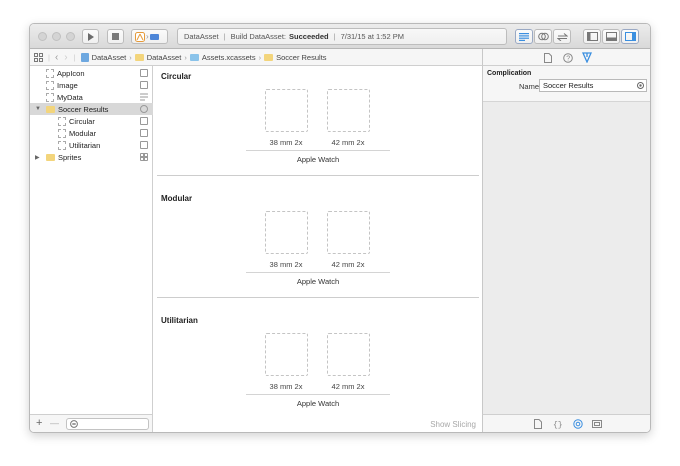 The image size is (680, 466). What do you see at coordinates (83, 133) in the screenshot?
I see `nav-item-label: Modular` at bounding box center [83, 133].